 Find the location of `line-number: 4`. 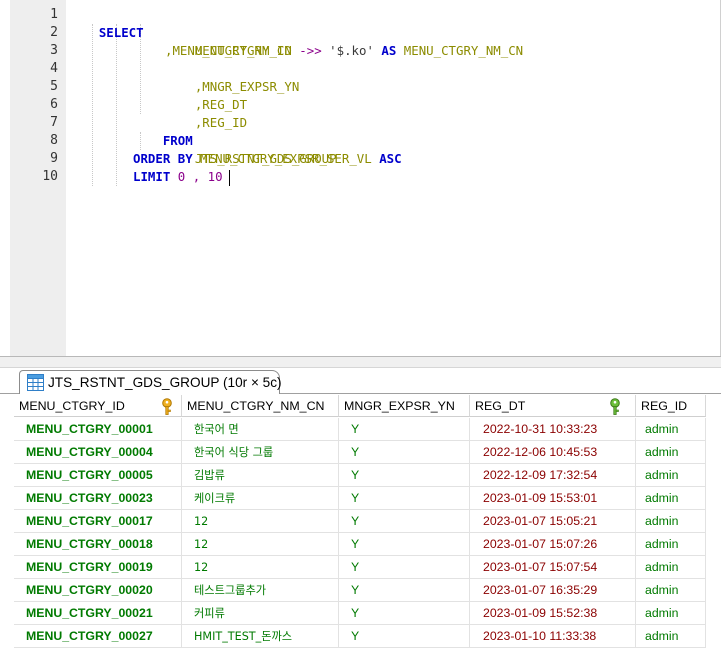

line-number: 4 is located at coordinates (54, 68).